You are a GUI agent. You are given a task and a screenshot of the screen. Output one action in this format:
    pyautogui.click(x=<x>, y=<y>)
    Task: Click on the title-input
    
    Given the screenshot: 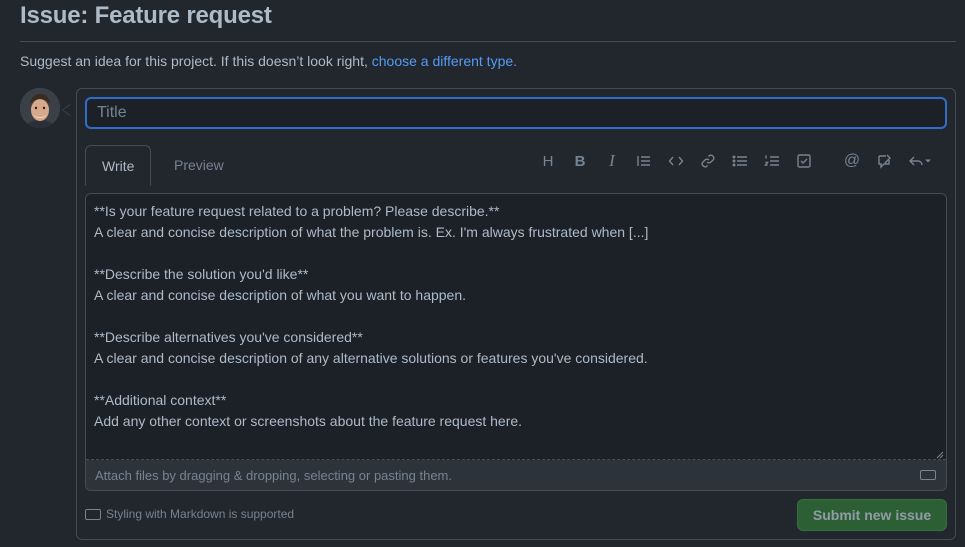 What is the action you would take?
    pyautogui.click(x=516, y=113)
    